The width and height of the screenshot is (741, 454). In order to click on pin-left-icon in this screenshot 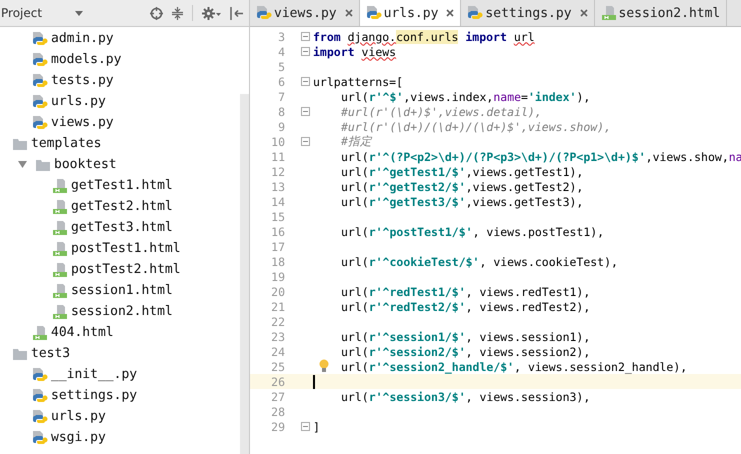, I will do `click(236, 13)`.